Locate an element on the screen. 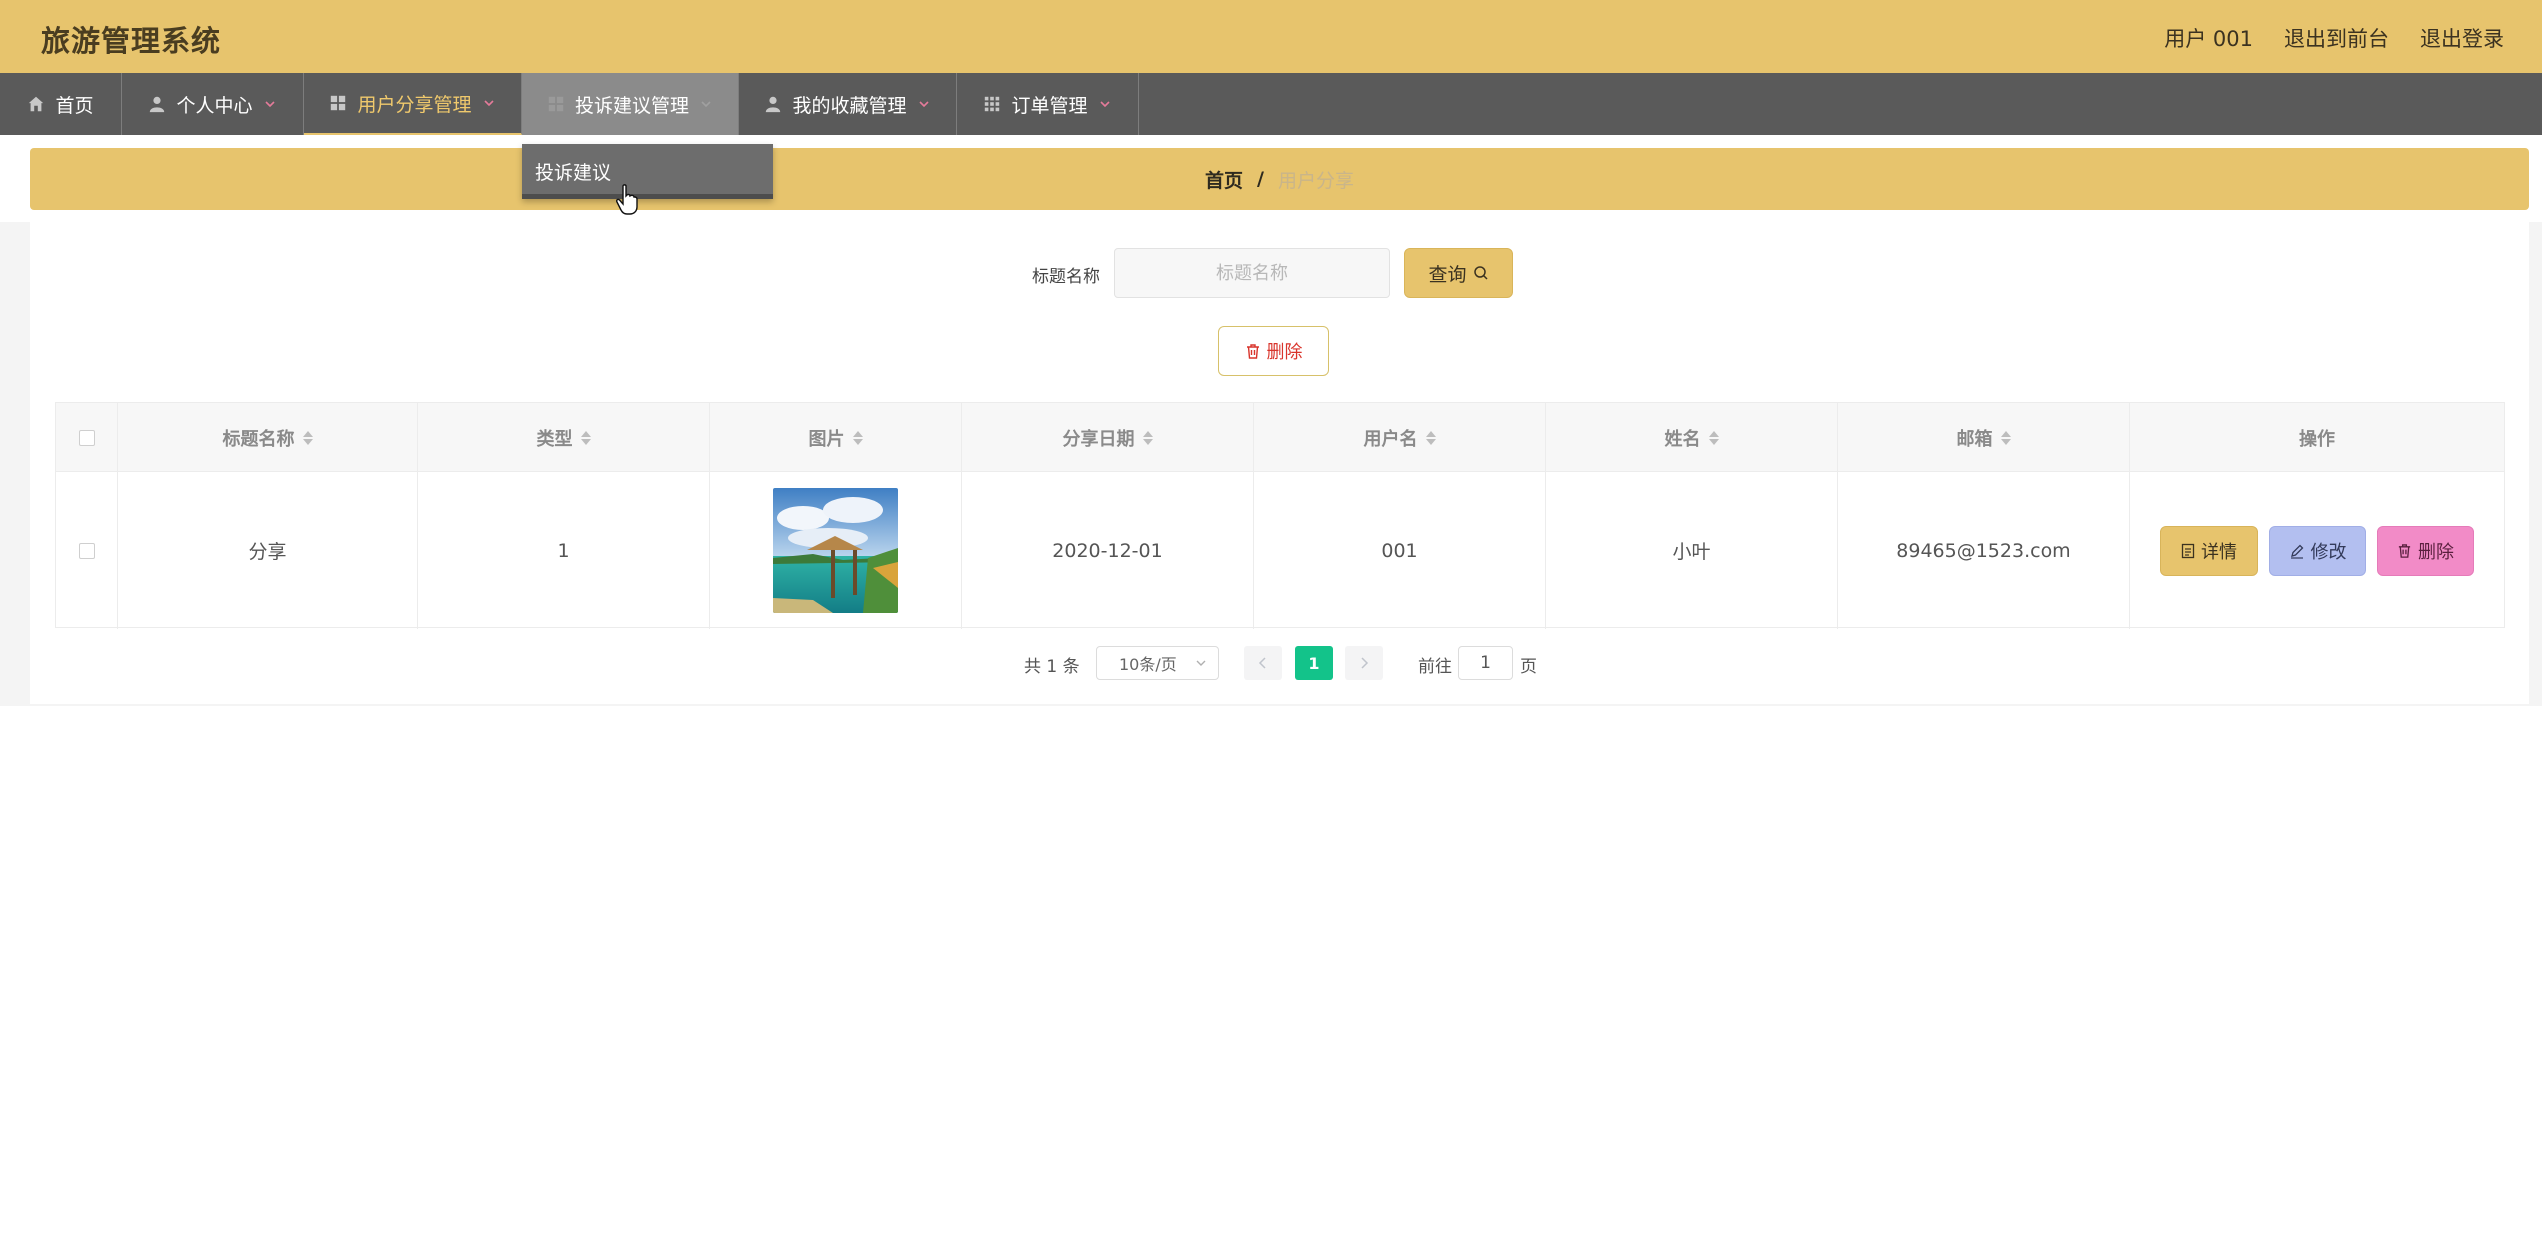 The height and width of the screenshot is (1254, 2542). breadcrumb-current: 用户分享 is located at coordinates (1315, 180).